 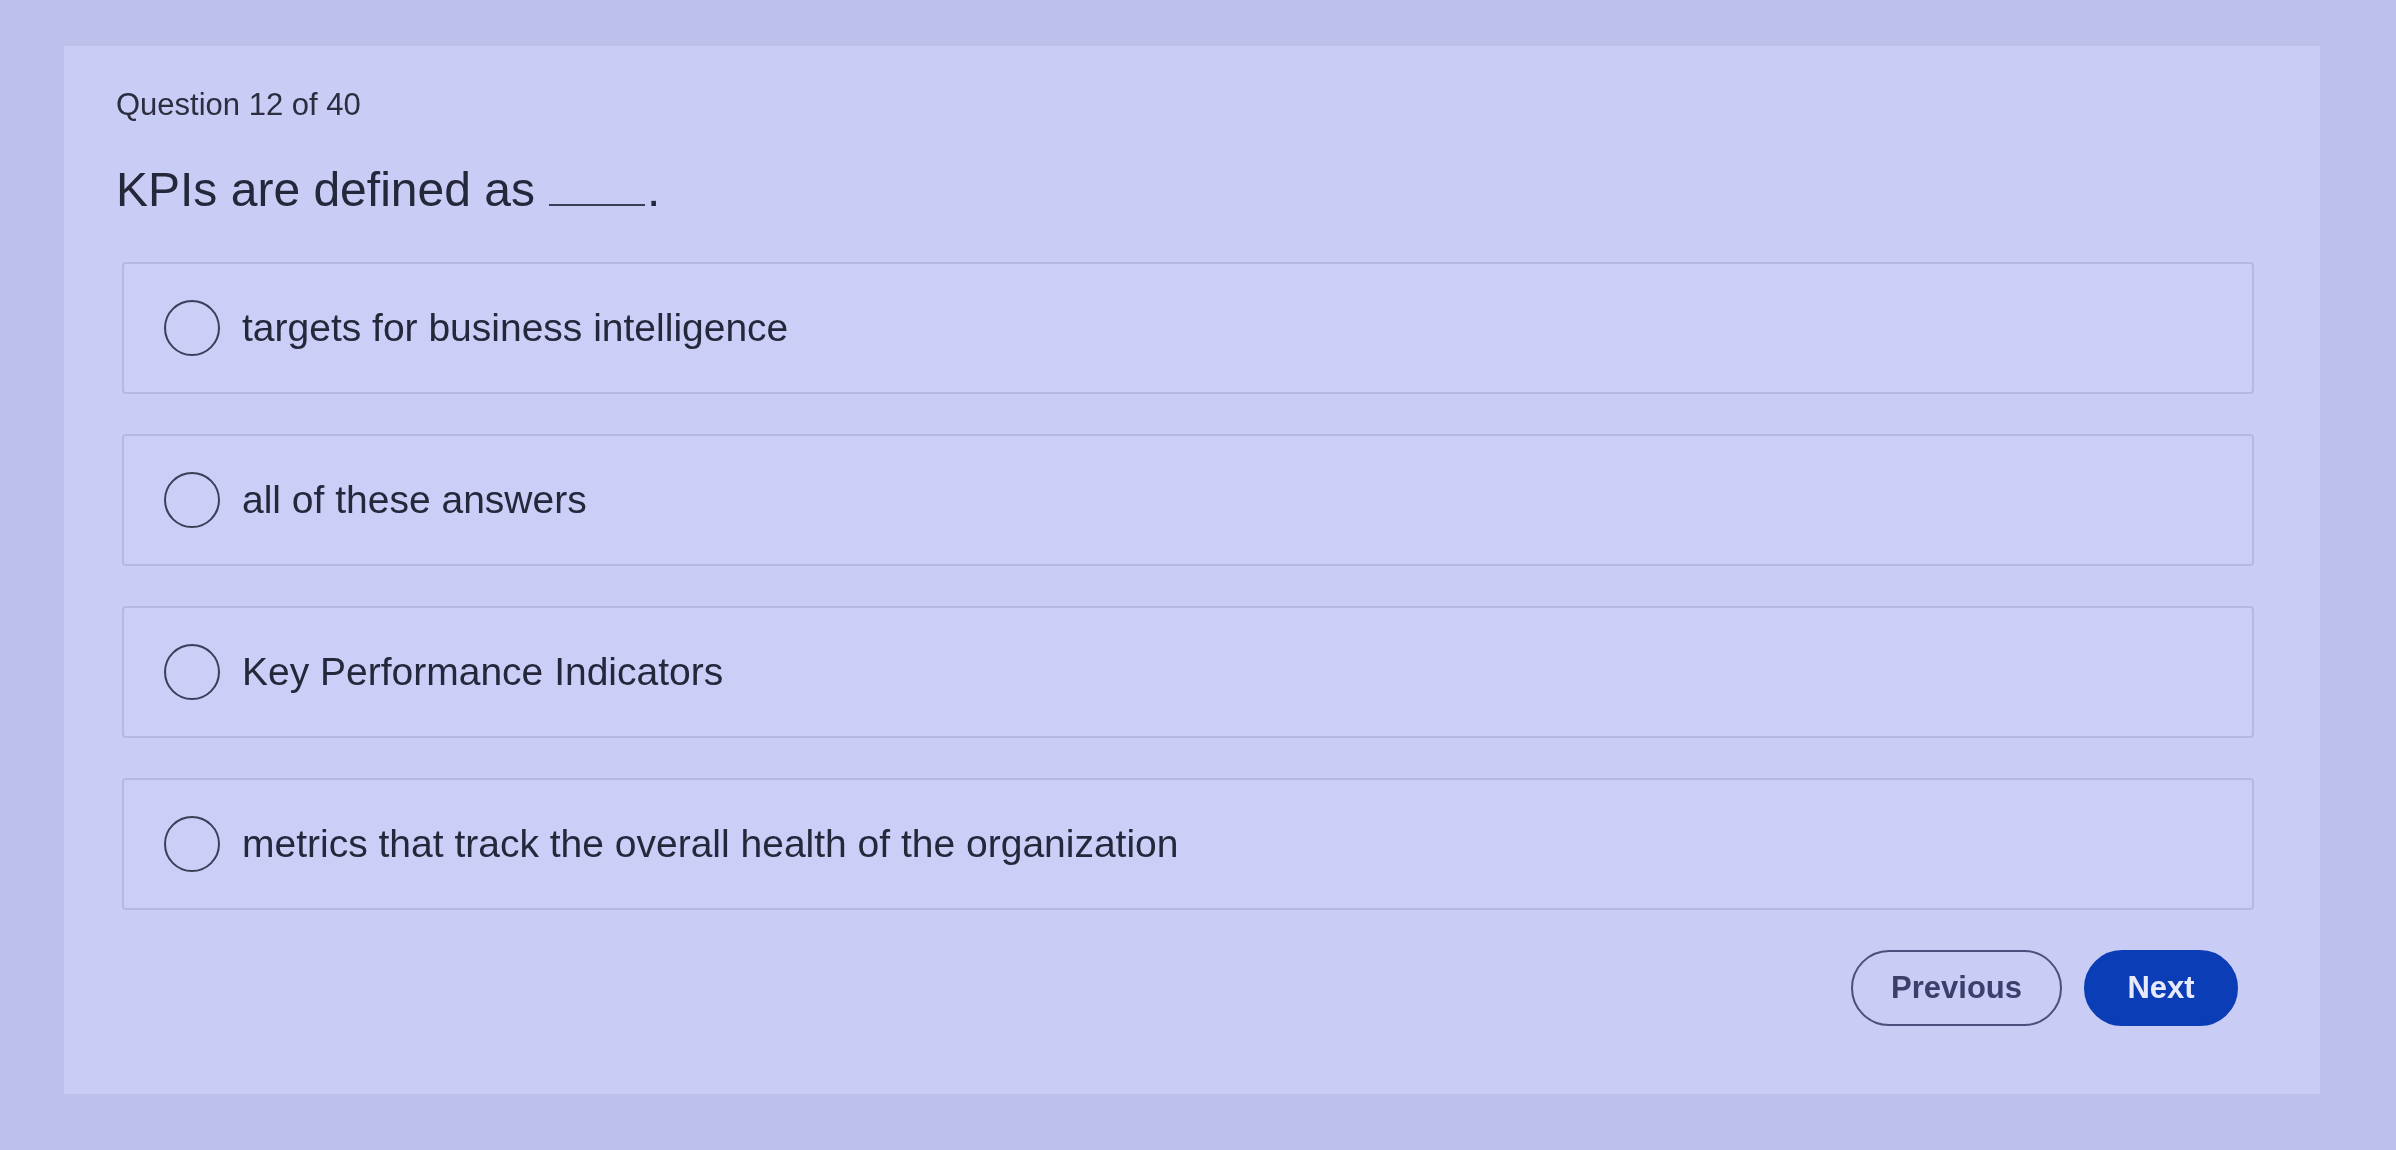 I want to click on question-text: KPIs are defined as, so click(x=325, y=190).